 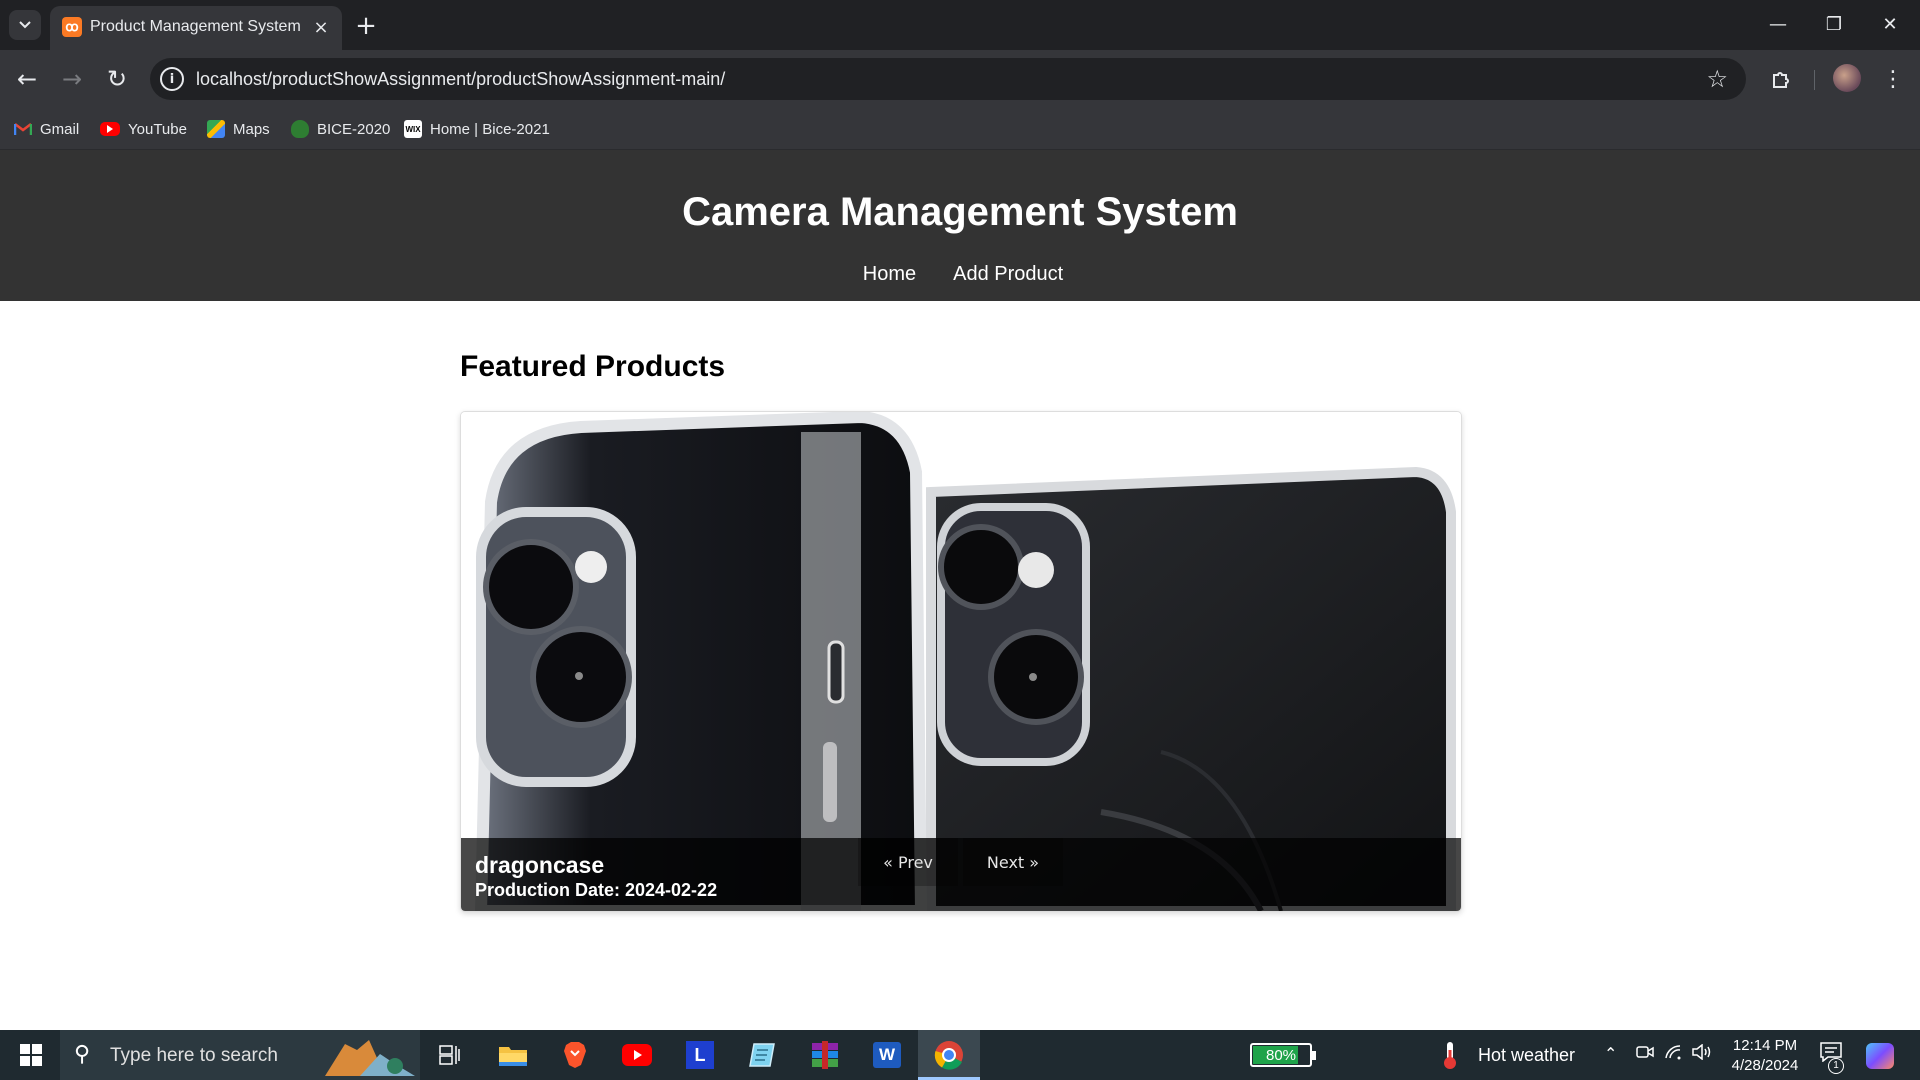 What do you see at coordinates (72, 27) in the screenshot?
I see `xampp-icon: ꝏ` at bounding box center [72, 27].